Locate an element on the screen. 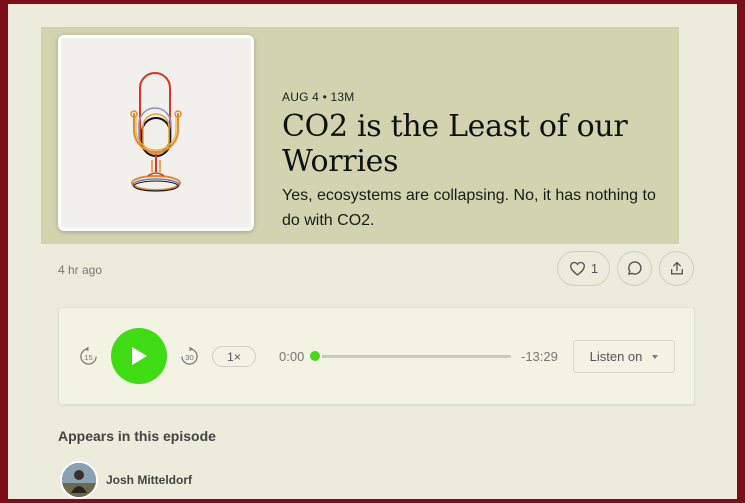 The image size is (745, 503). skip-forward-button: 30 is located at coordinates (189, 356).